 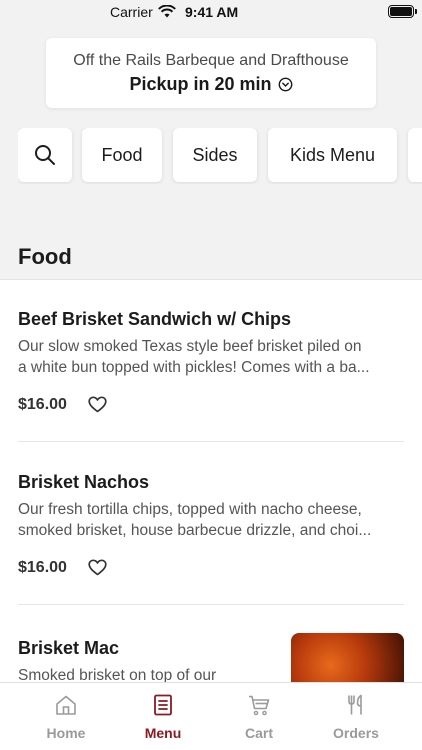 What do you see at coordinates (167, 11) in the screenshot?
I see `wifi-icon` at bounding box center [167, 11].